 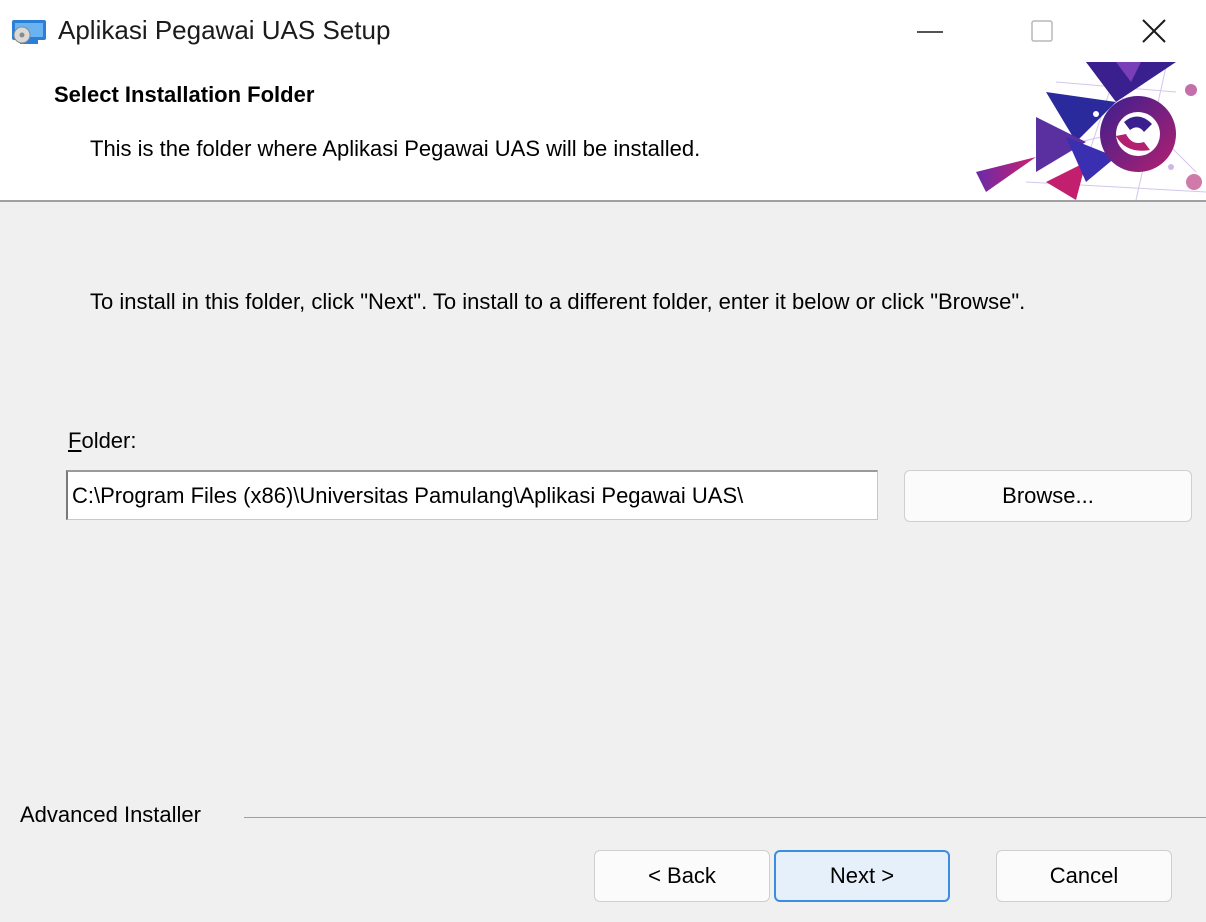 What do you see at coordinates (110, 814) in the screenshot?
I see `brand-label: Advanced Installer` at bounding box center [110, 814].